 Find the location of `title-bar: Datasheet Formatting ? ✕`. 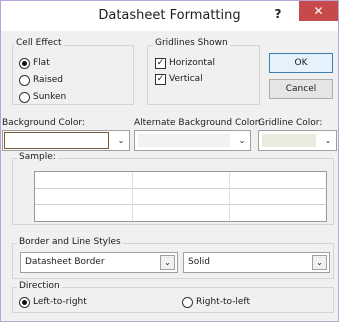

title-bar: Datasheet Formatting ? ✕ is located at coordinates (169, 16).